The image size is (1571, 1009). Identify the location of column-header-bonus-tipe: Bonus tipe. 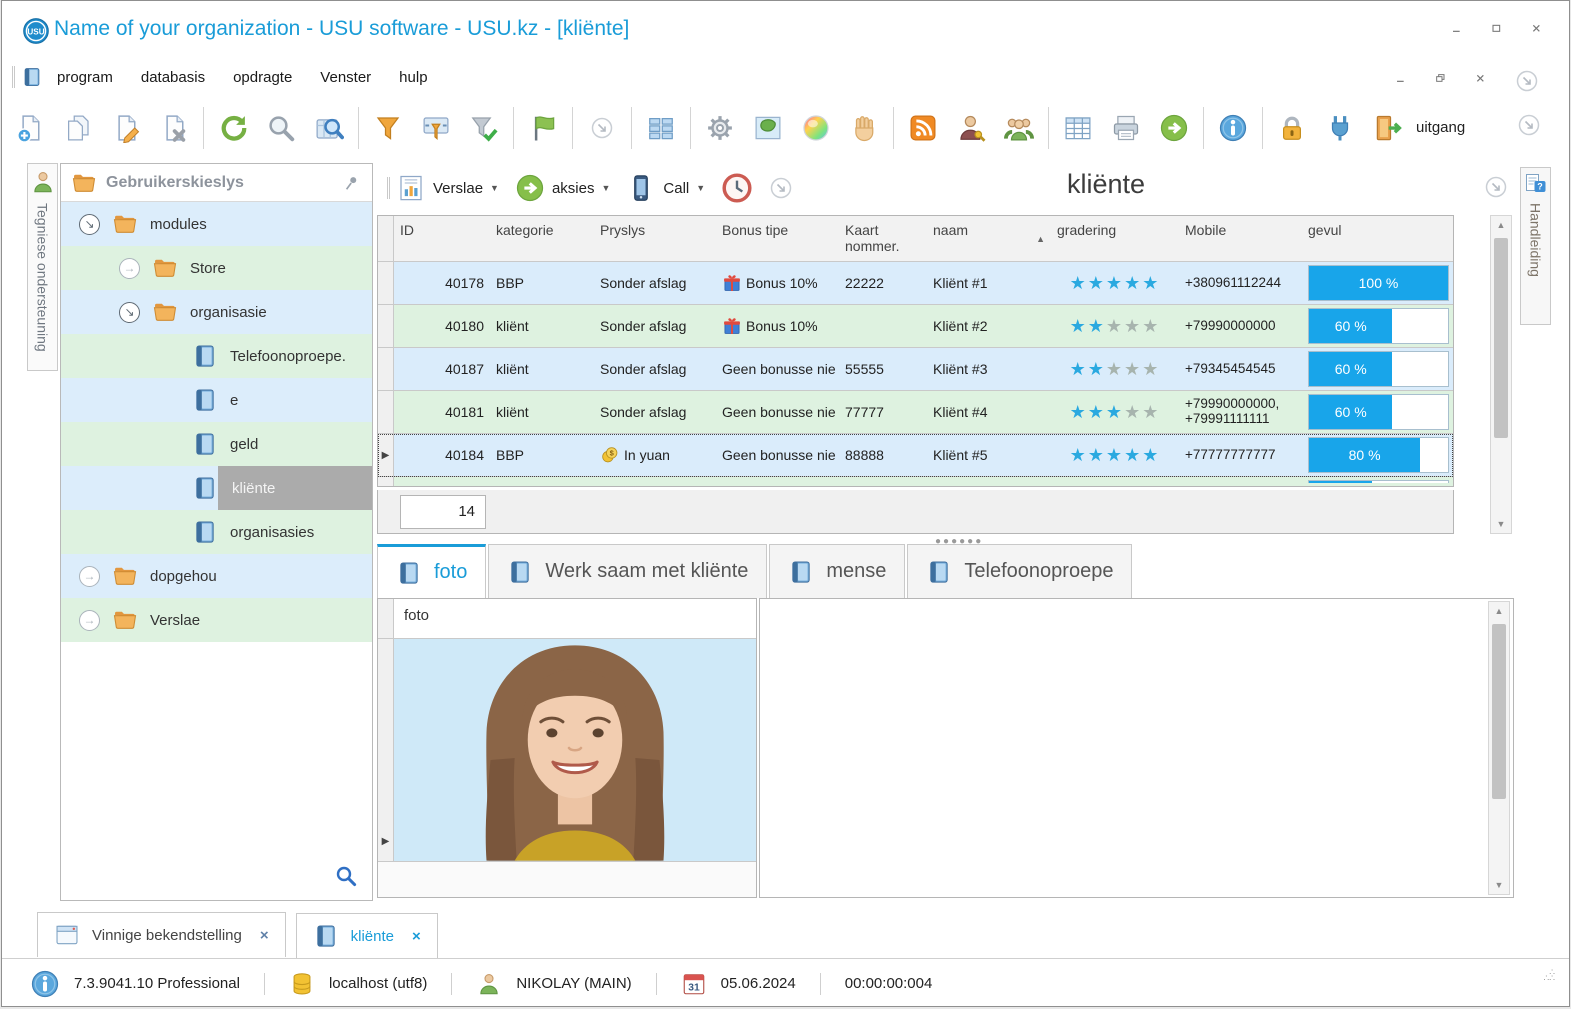
(777, 238).